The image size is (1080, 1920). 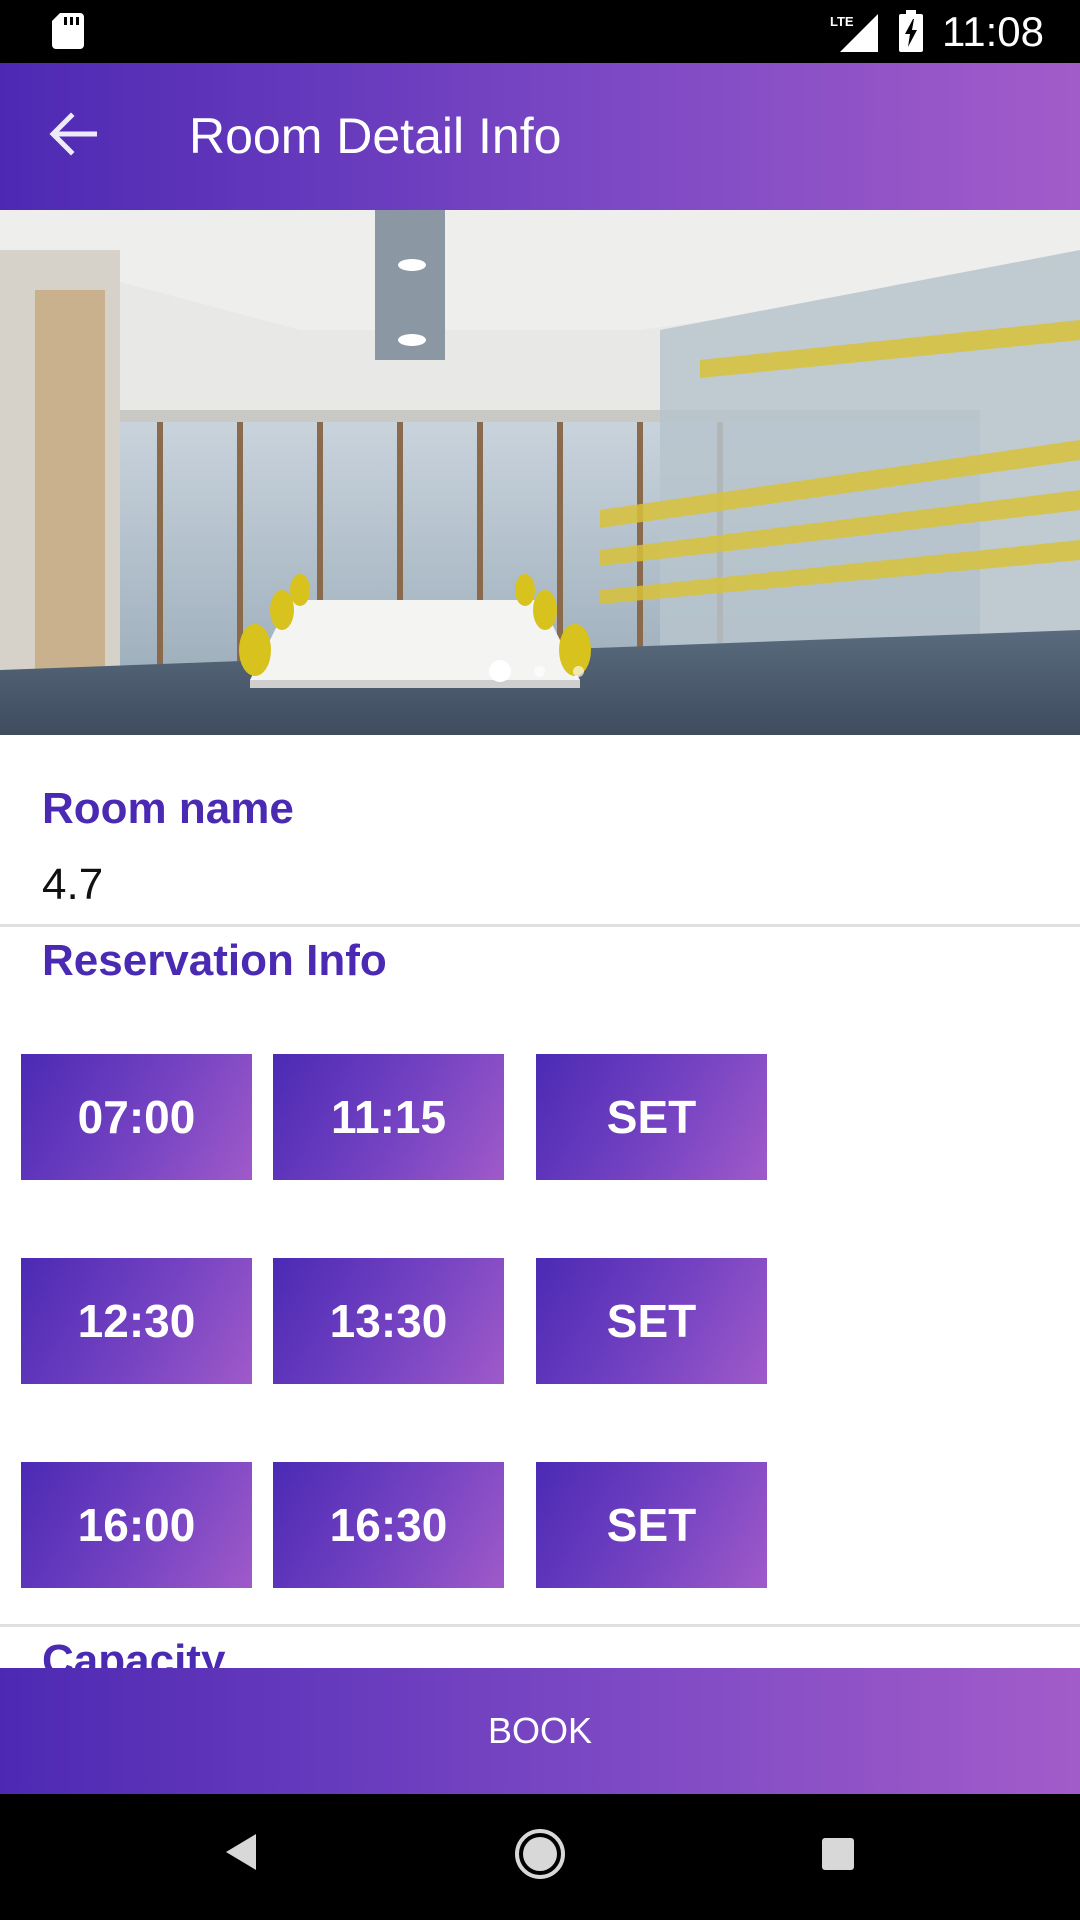 I want to click on battery-charging-icon, so click(x=911, y=33).